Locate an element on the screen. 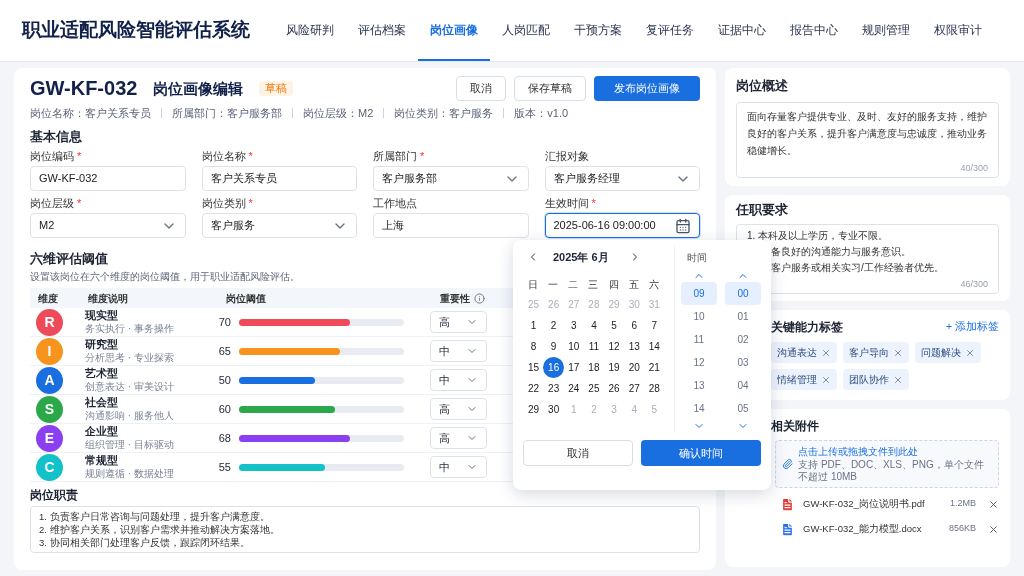  duties-field: 1. 负责客户日常咨询与问题处理，提升客户满意度。 2. 维护客户关系，识别客户需求并推动解决方案落地。 3. 协同相关部门处理客户反馈，跟踪闭环结果。 is located at coordinates (365, 529).